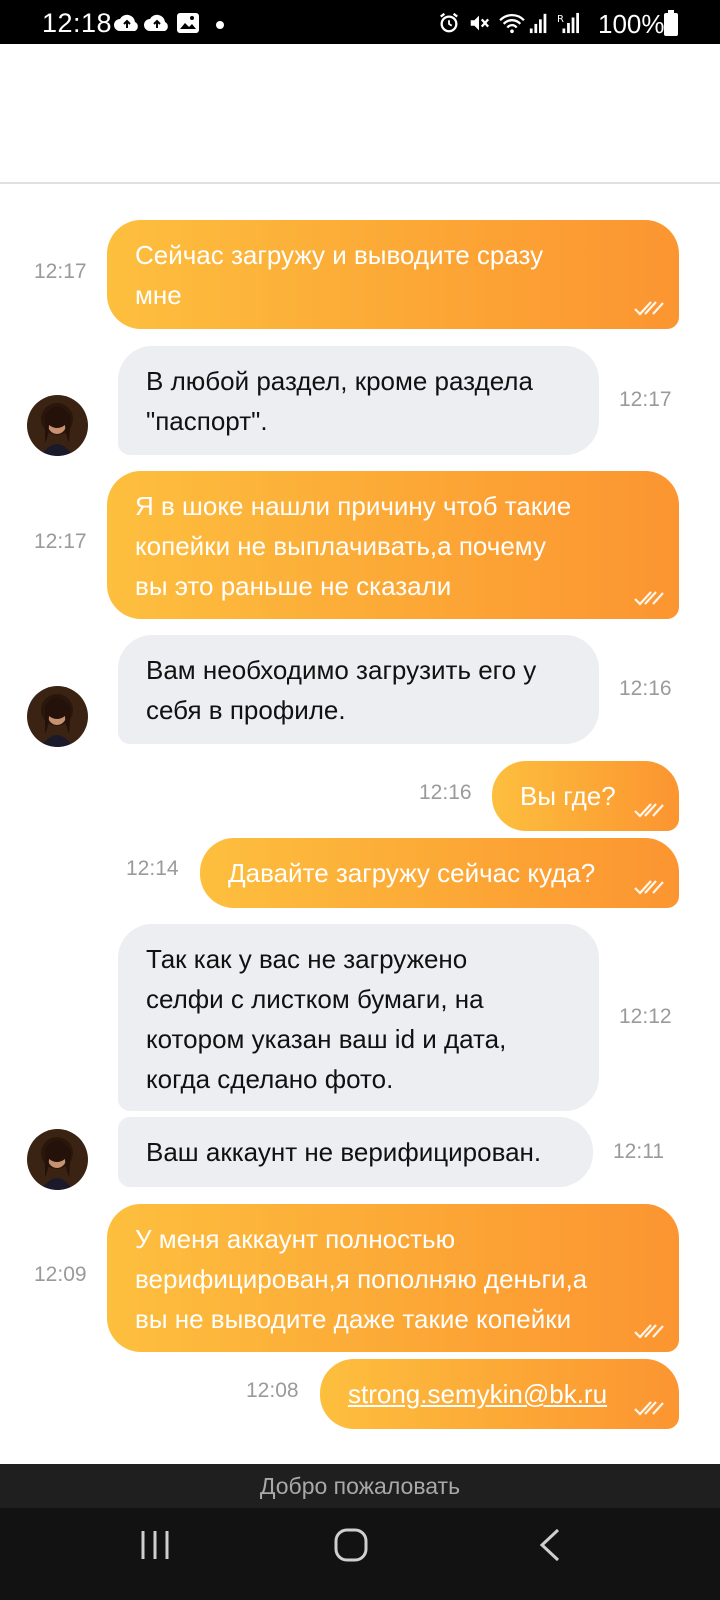 The image size is (720, 1600). I want to click on system-nav-bar, so click(360, 1554).